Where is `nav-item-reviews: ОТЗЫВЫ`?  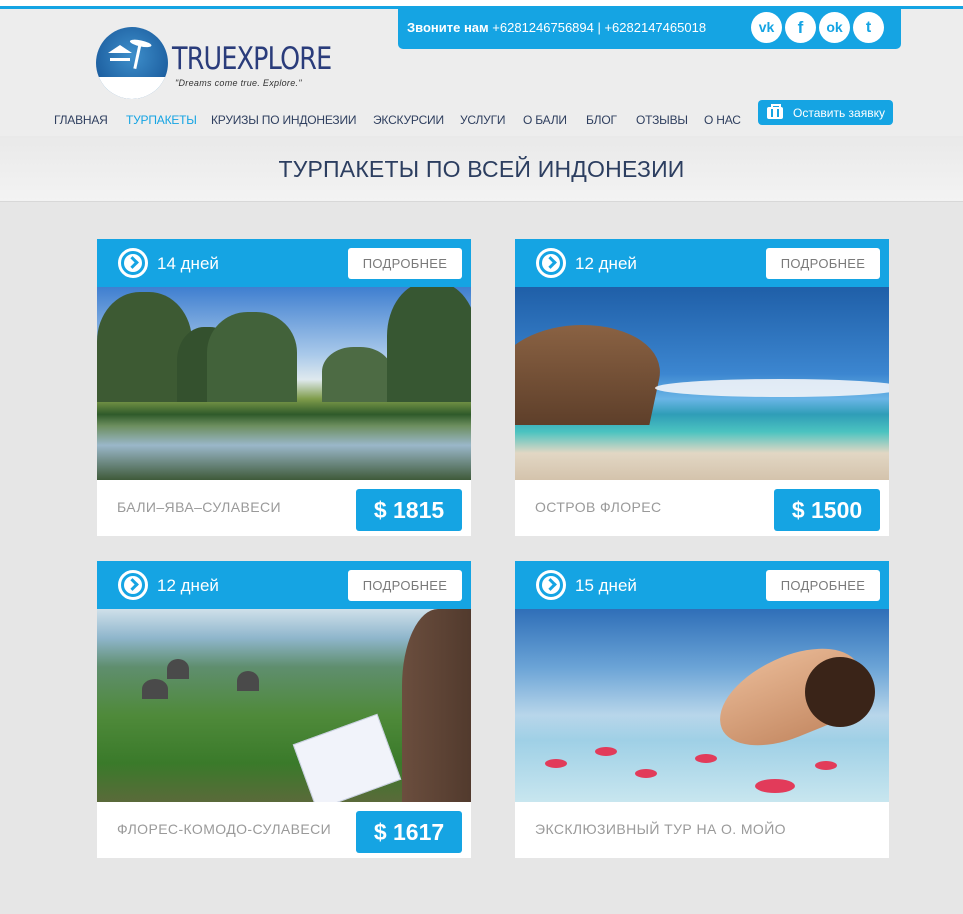
nav-item-reviews: ОТЗЫВЫ is located at coordinates (662, 120).